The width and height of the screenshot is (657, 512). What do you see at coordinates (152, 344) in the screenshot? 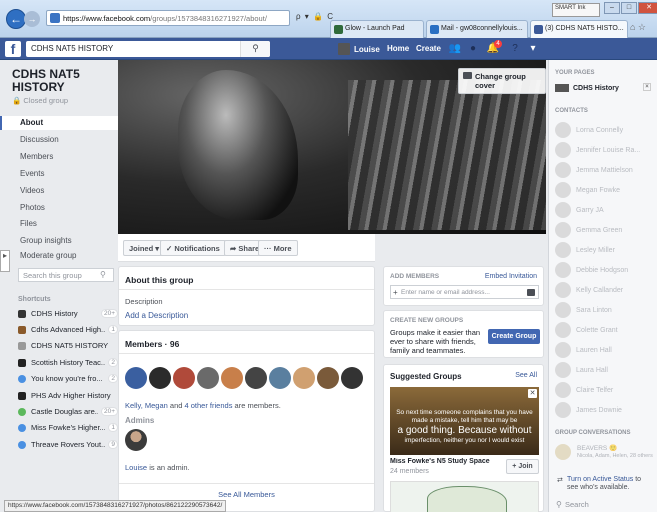
I see `members-card-title: Members · 96` at bounding box center [152, 344].